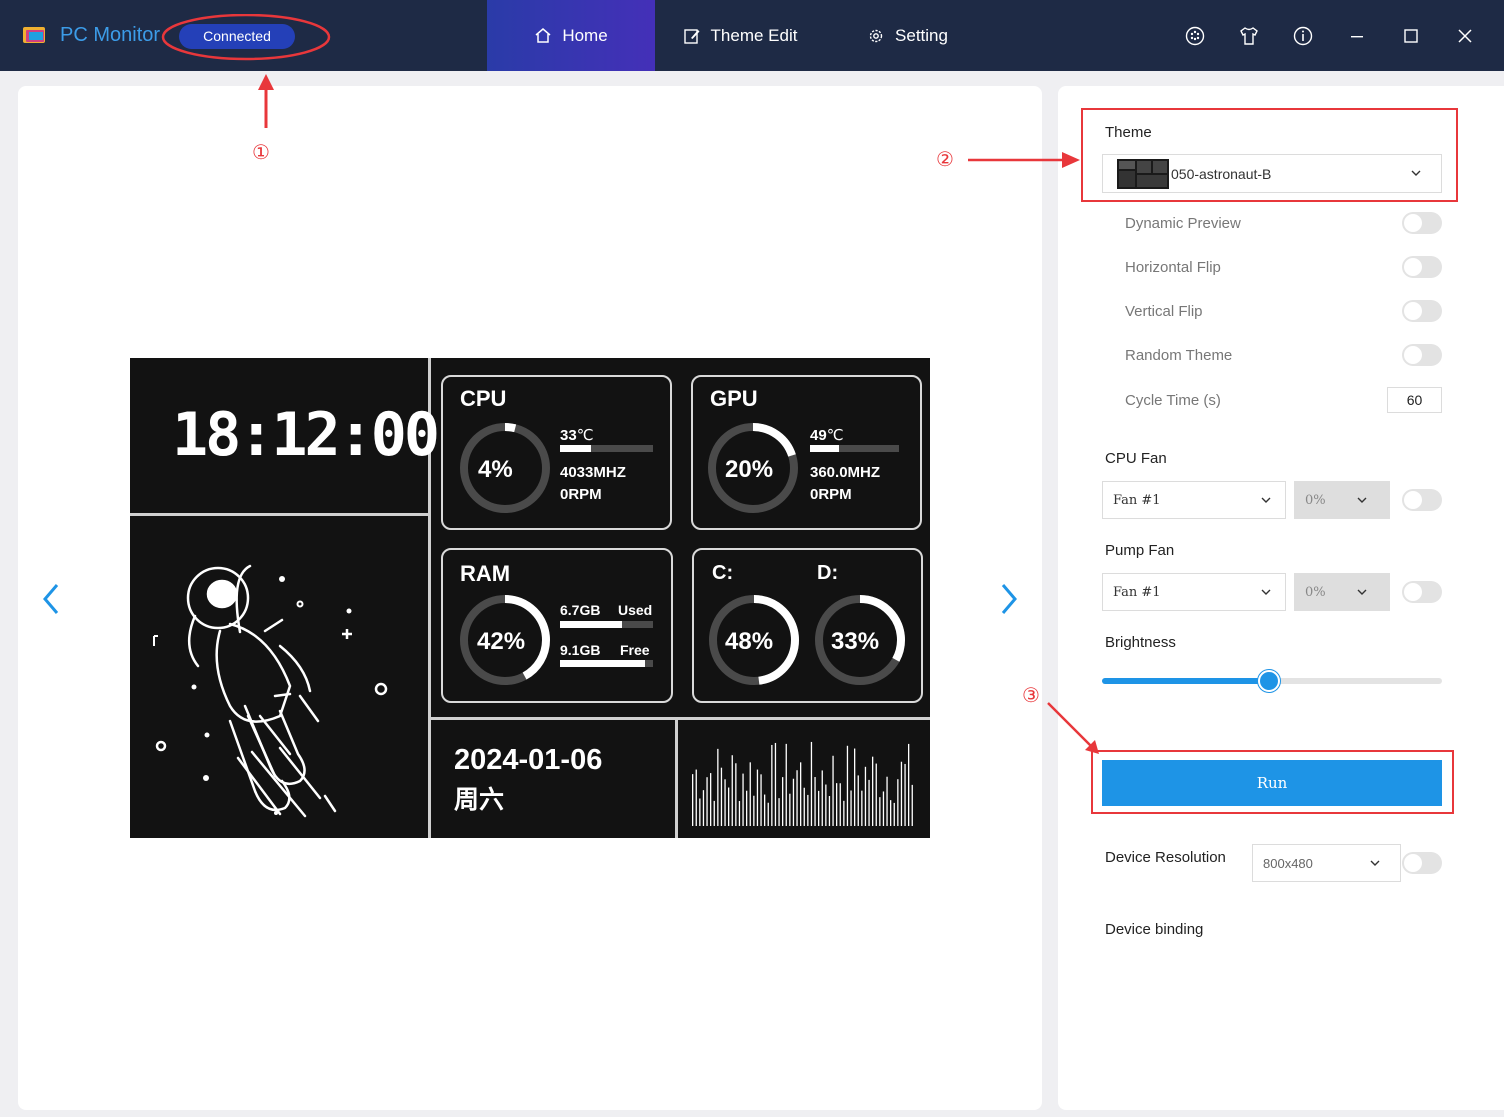  Describe the element at coordinates (1269, 155) in the screenshot. I see `annotation-box-theme` at that location.